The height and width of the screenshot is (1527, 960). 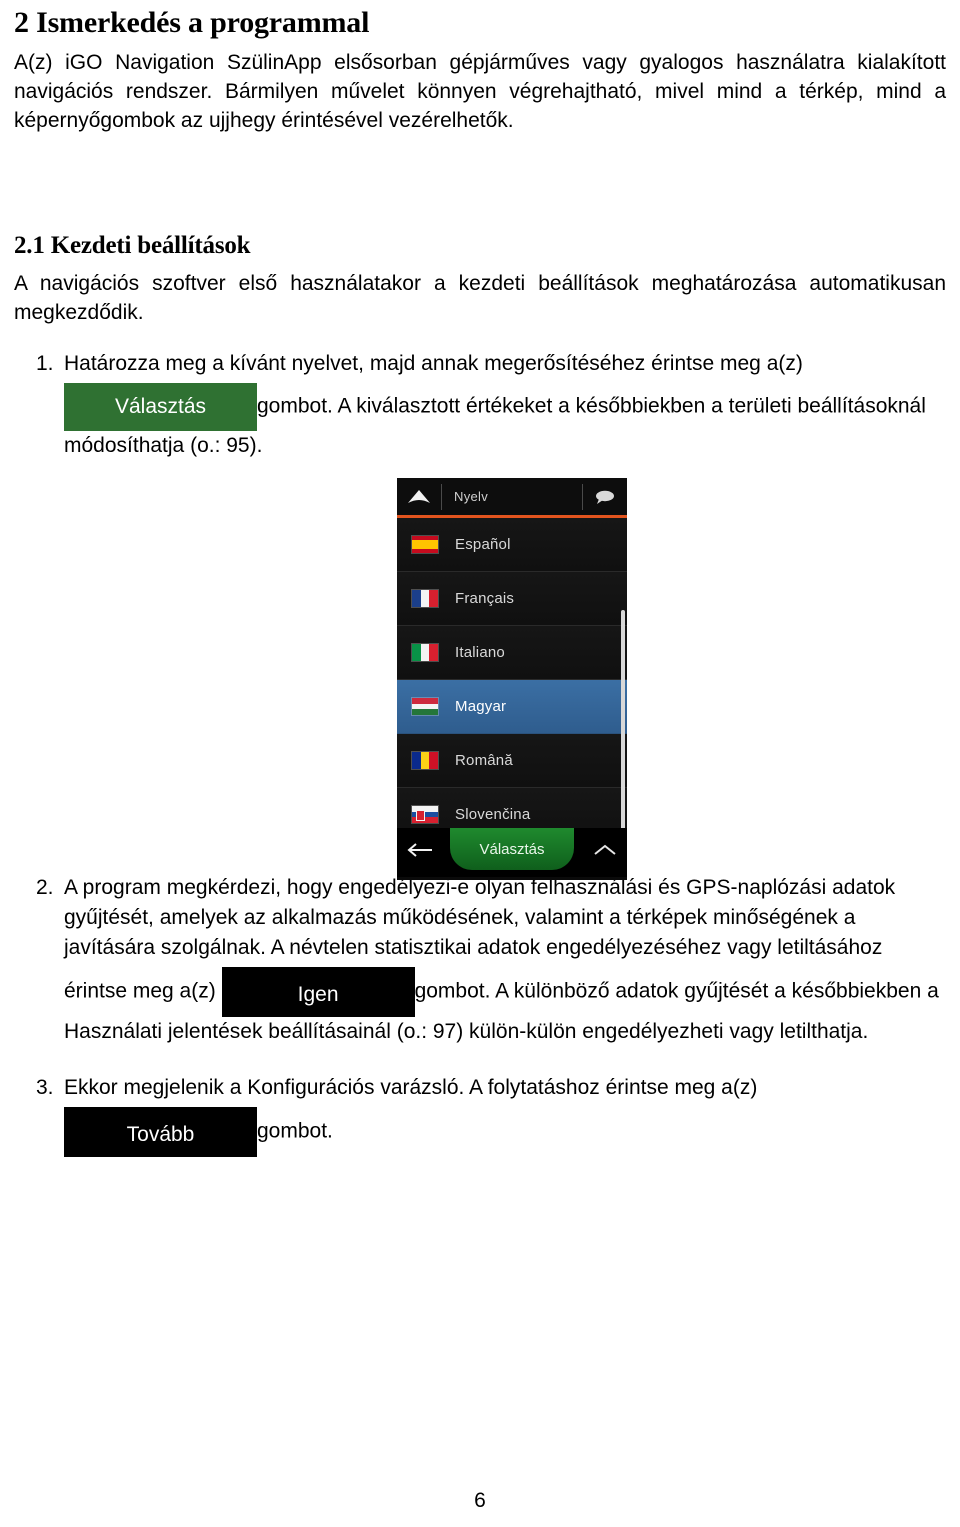 I want to click on list-item-number: 3., so click(x=45, y=1087).